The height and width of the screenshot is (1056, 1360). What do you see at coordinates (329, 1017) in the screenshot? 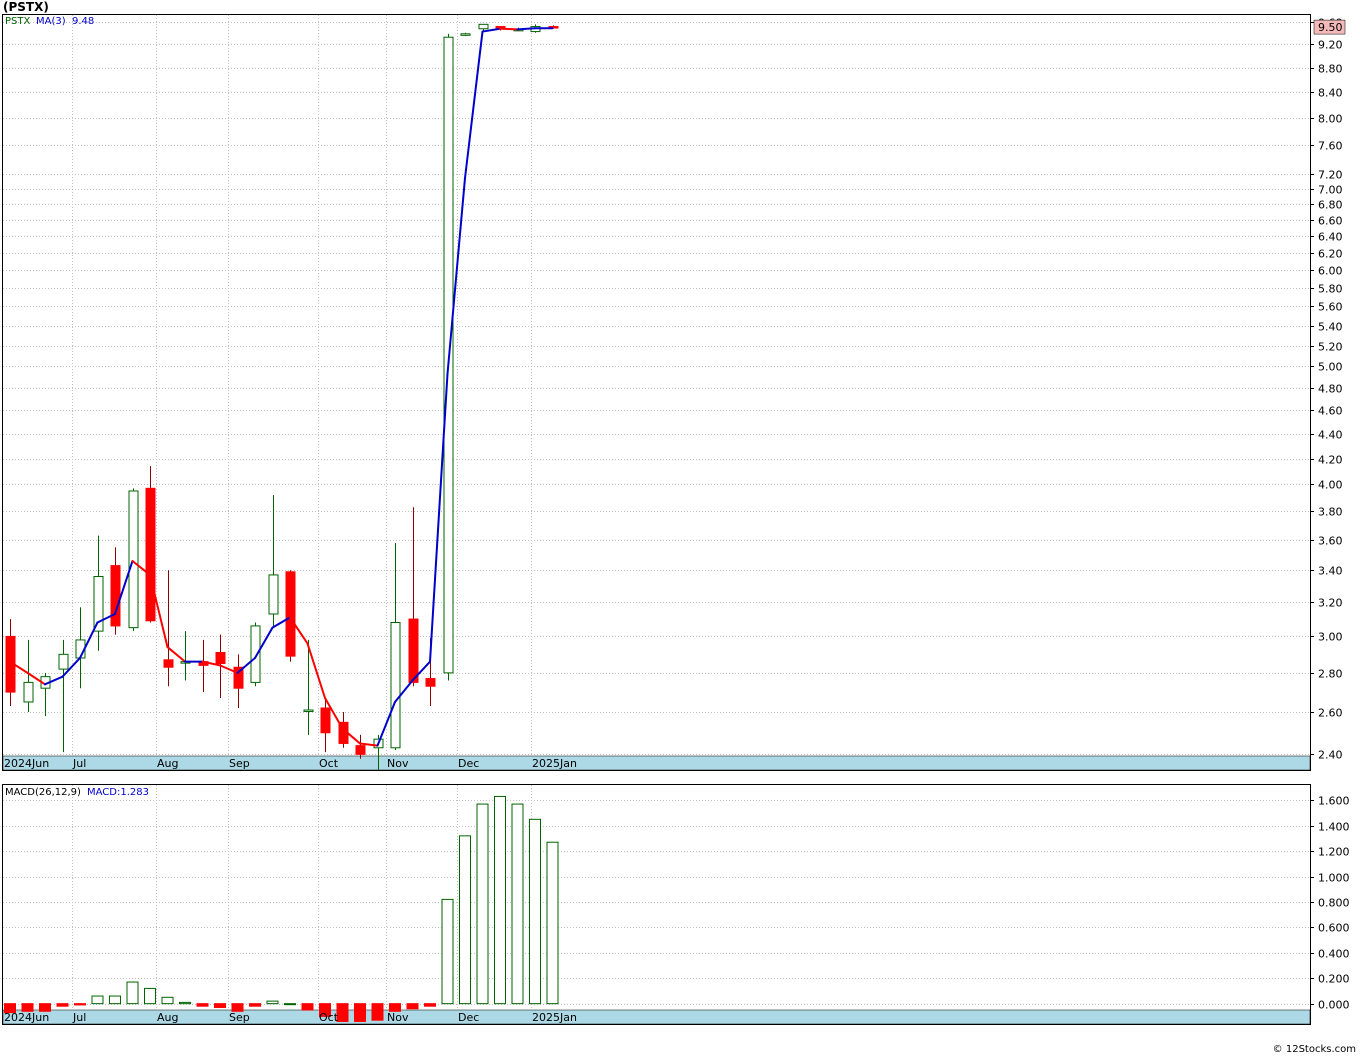
I see `macd-month-label: Oct` at bounding box center [329, 1017].